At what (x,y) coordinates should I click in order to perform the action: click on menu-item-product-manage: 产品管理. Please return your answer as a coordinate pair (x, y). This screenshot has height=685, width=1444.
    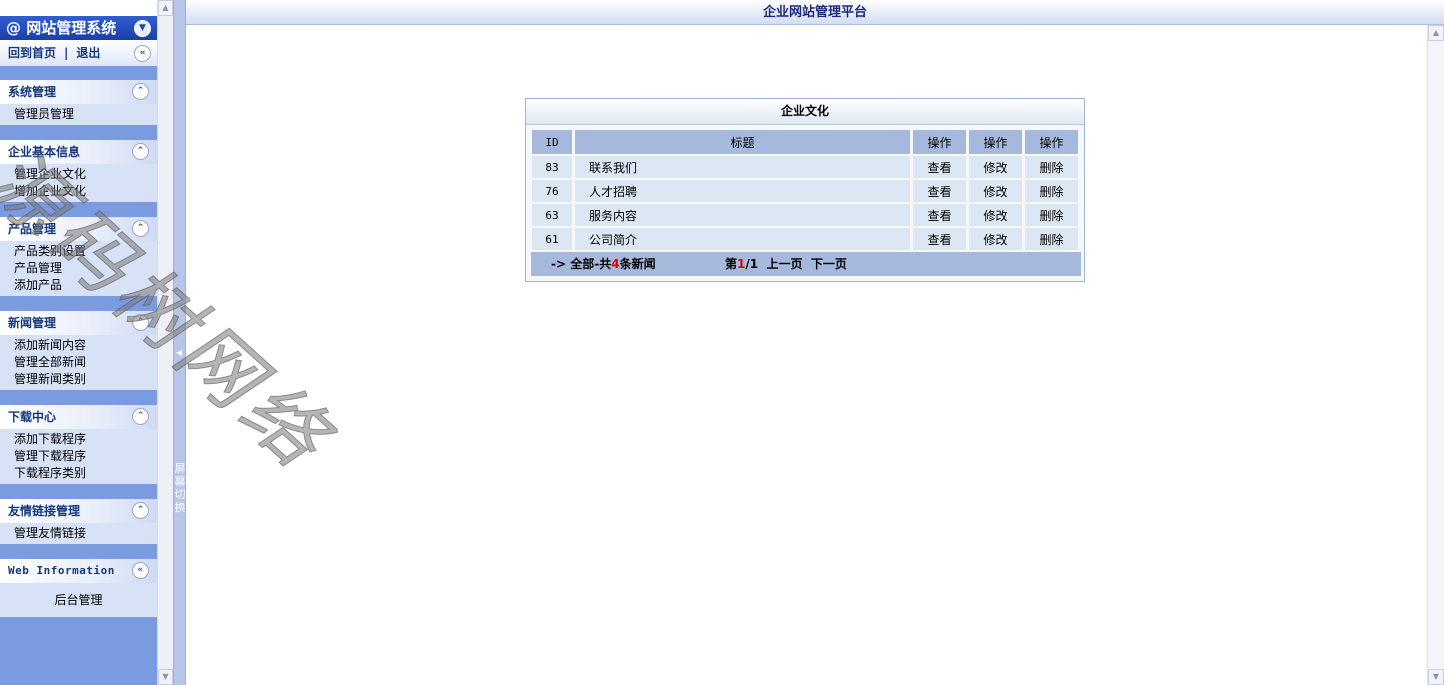
    Looking at the image, I should click on (85, 268).